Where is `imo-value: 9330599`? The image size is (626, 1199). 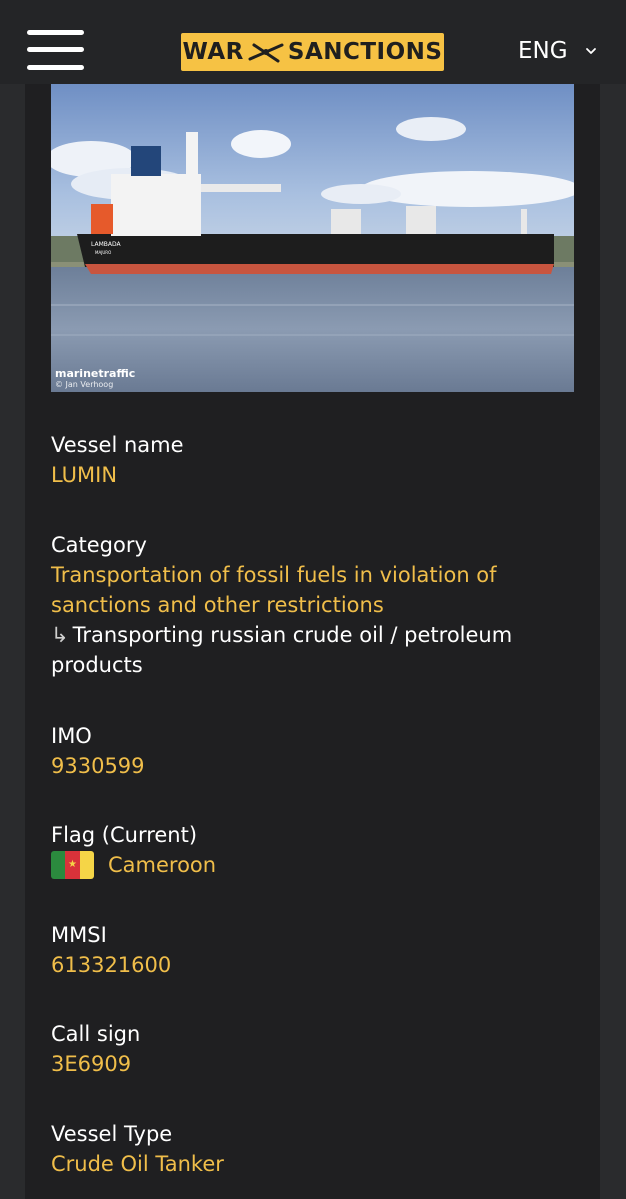
imo-value: 9330599 is located at coordinates (98, 766).